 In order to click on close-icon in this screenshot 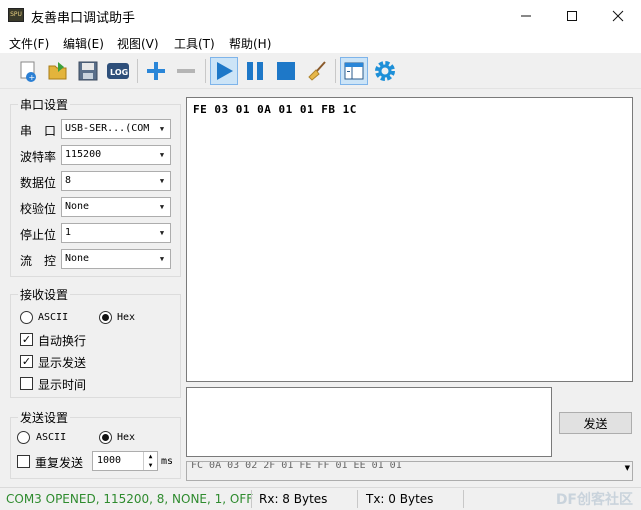, I will do `click(618, 15)`.